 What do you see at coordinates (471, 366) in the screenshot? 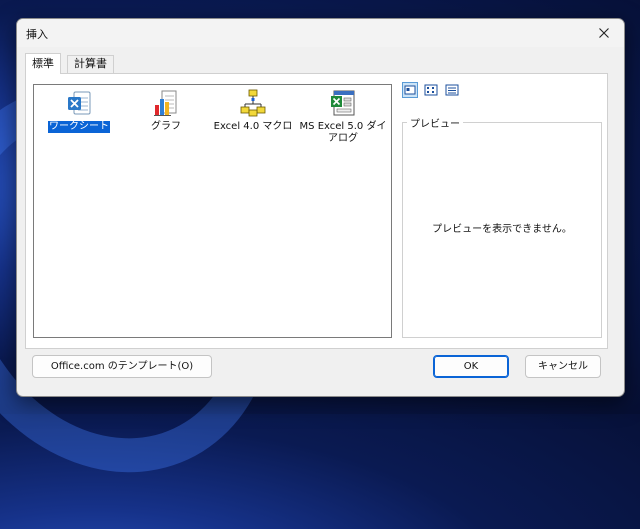
I see `ok-button: OK` at bounding box center [471, 366].